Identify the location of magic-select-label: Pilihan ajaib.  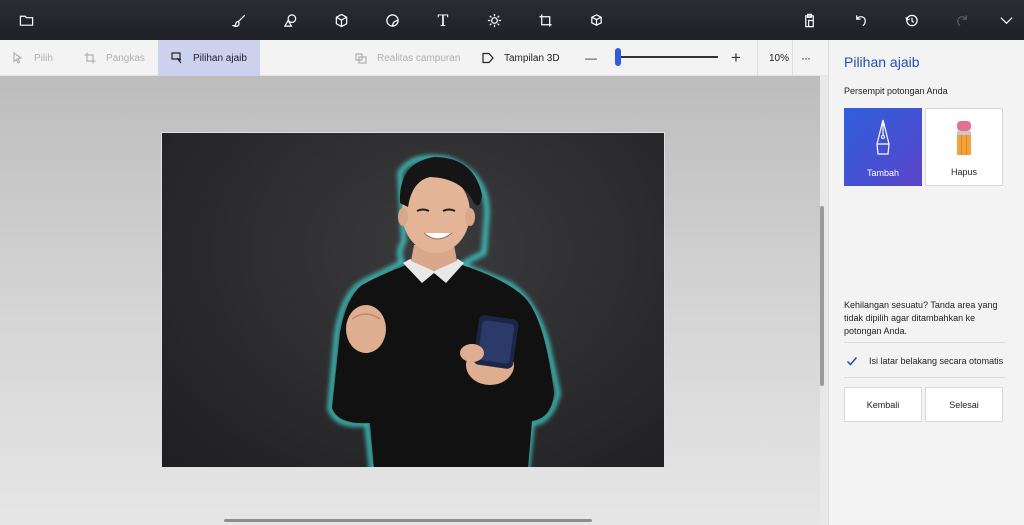
(220, 58).